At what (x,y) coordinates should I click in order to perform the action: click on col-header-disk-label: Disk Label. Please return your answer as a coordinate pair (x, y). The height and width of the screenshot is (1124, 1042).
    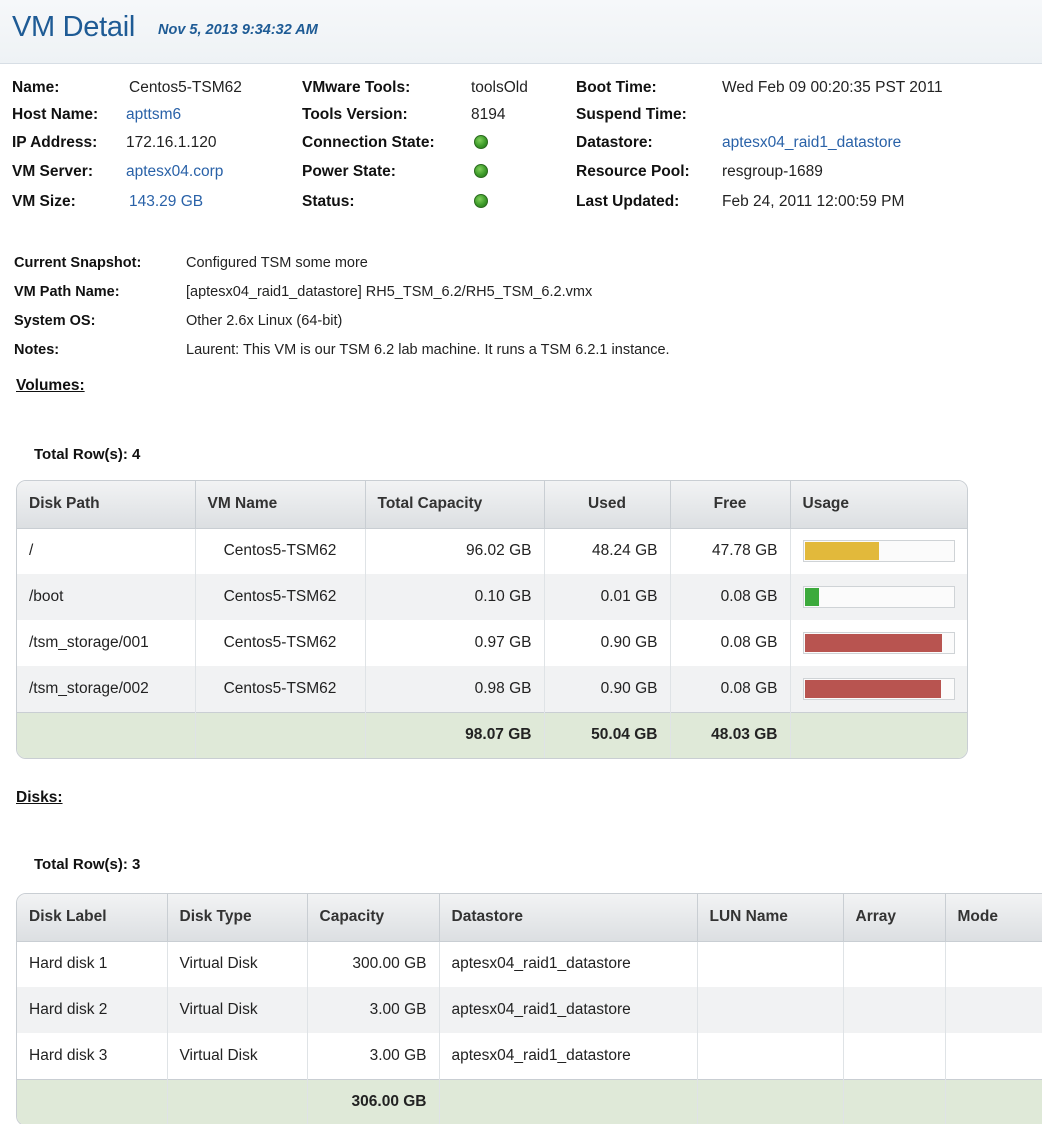
    Looking at the image, I should click on (92, 918).